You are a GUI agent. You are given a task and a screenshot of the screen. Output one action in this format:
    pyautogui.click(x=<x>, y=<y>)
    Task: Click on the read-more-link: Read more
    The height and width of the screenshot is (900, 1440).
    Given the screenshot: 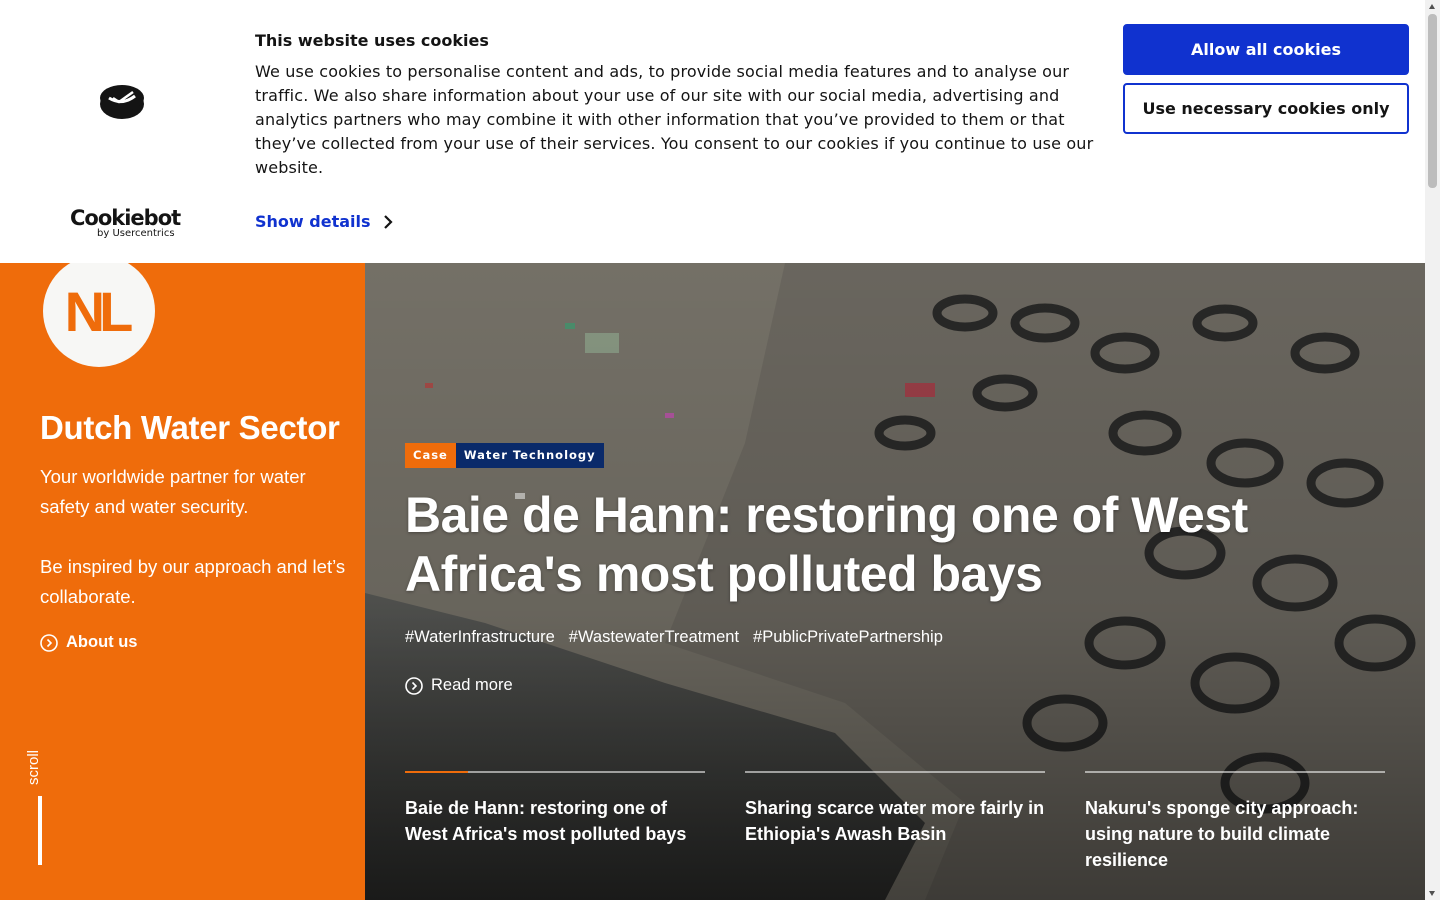 What is the action you would take?
    pyautogui.click(x=459, y=685)
    